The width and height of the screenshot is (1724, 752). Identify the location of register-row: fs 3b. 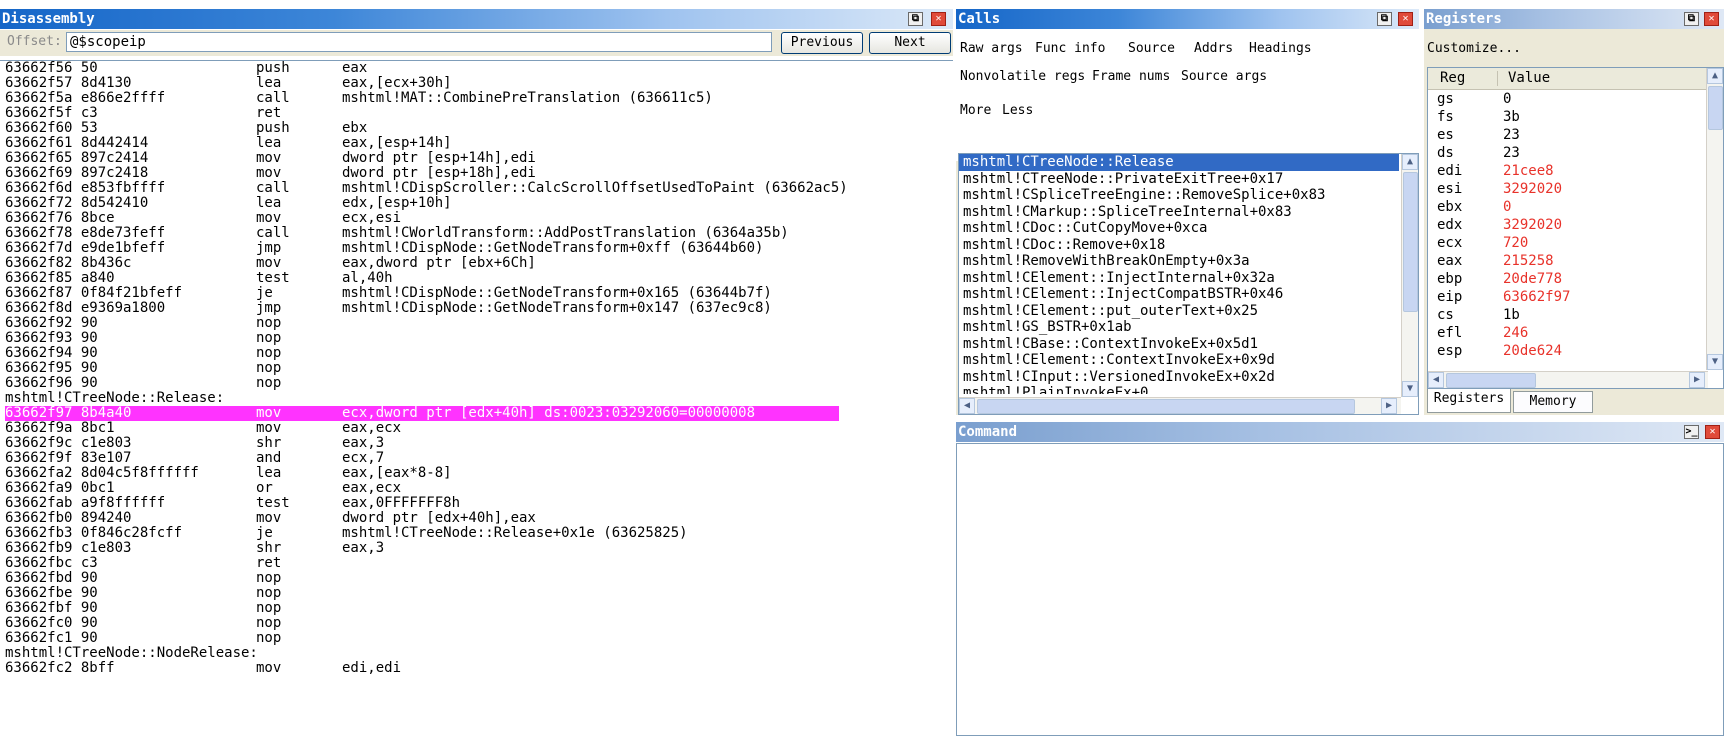
(1568, 117).